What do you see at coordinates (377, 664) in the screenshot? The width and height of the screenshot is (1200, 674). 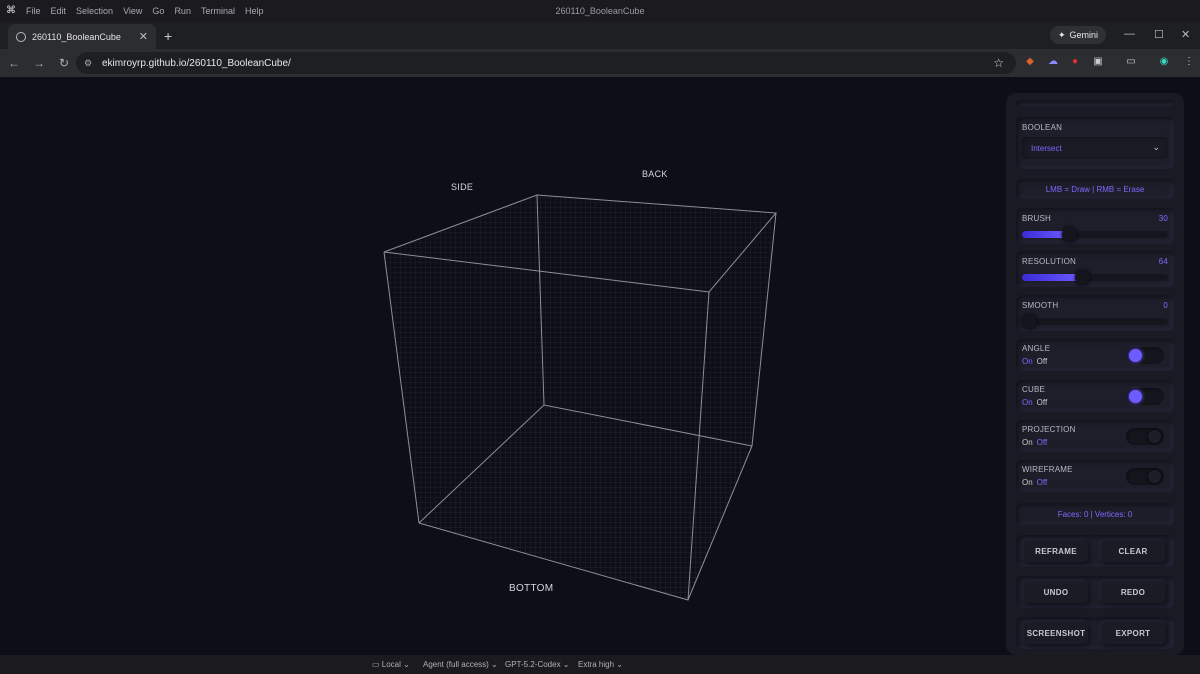 I see `monitor-icon: ▭` at bounding box center [377, 664].